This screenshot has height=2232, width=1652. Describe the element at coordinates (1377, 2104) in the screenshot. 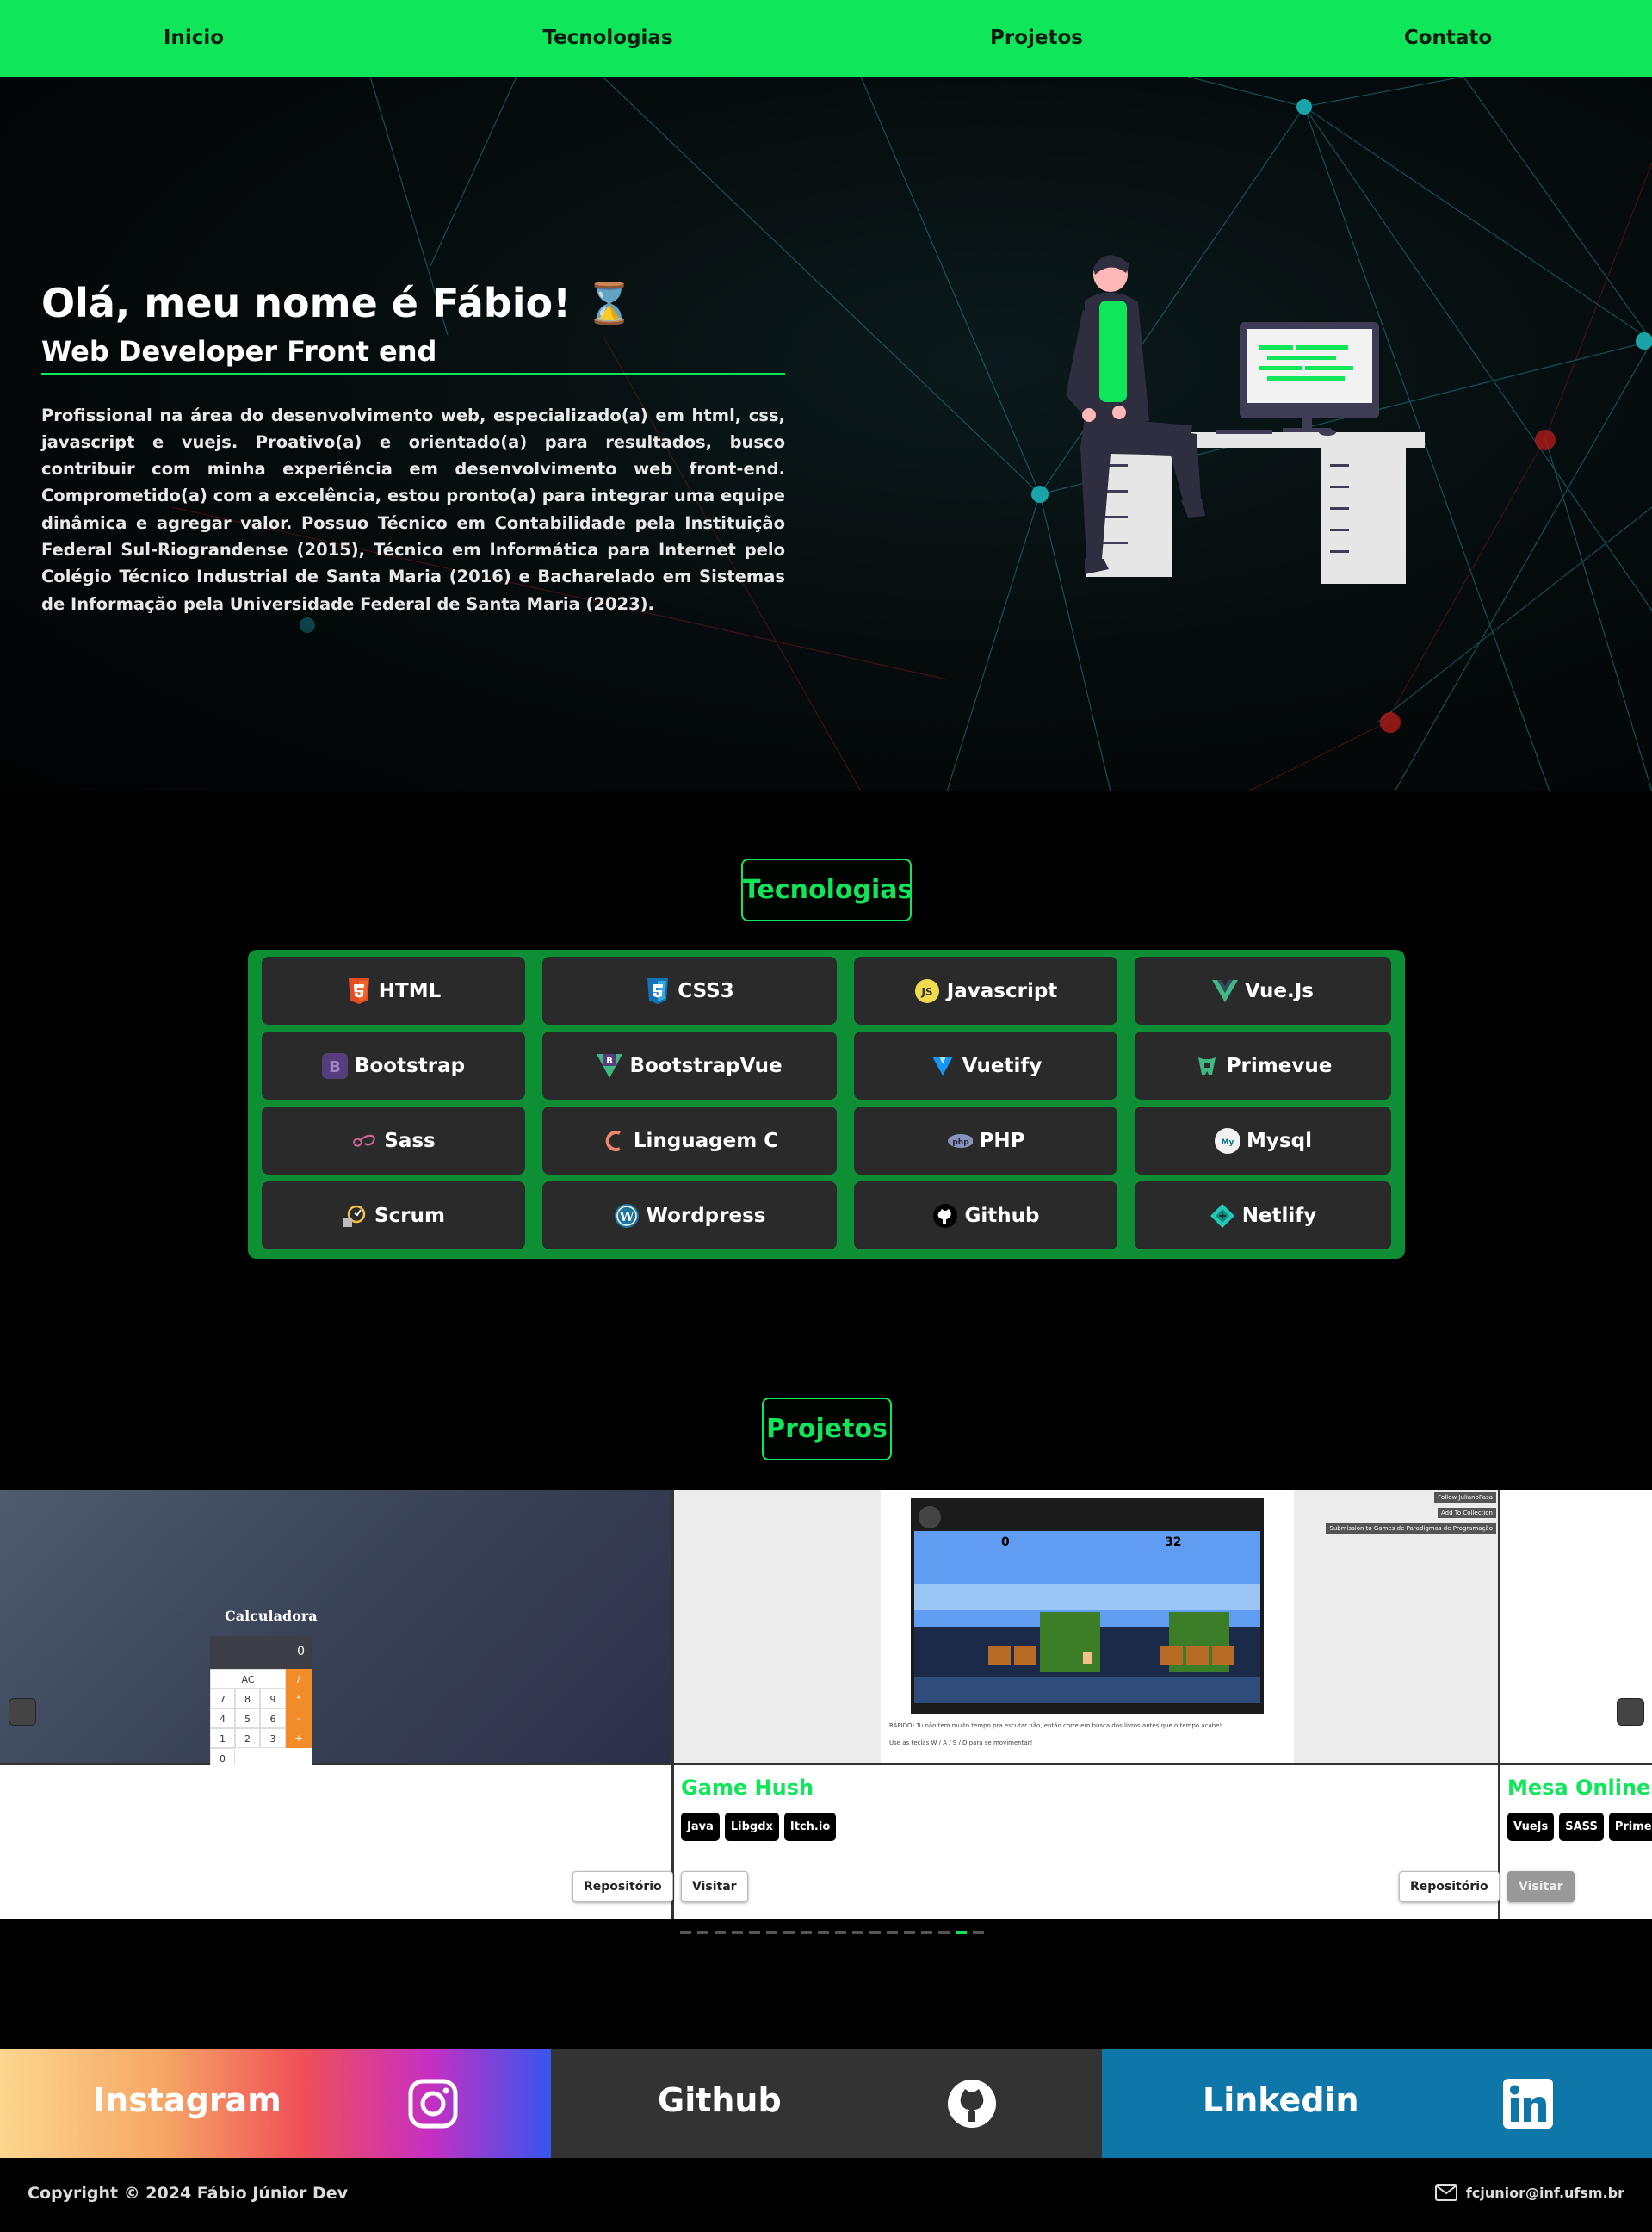

I see `linkedin-link: Linkedin` at that location.